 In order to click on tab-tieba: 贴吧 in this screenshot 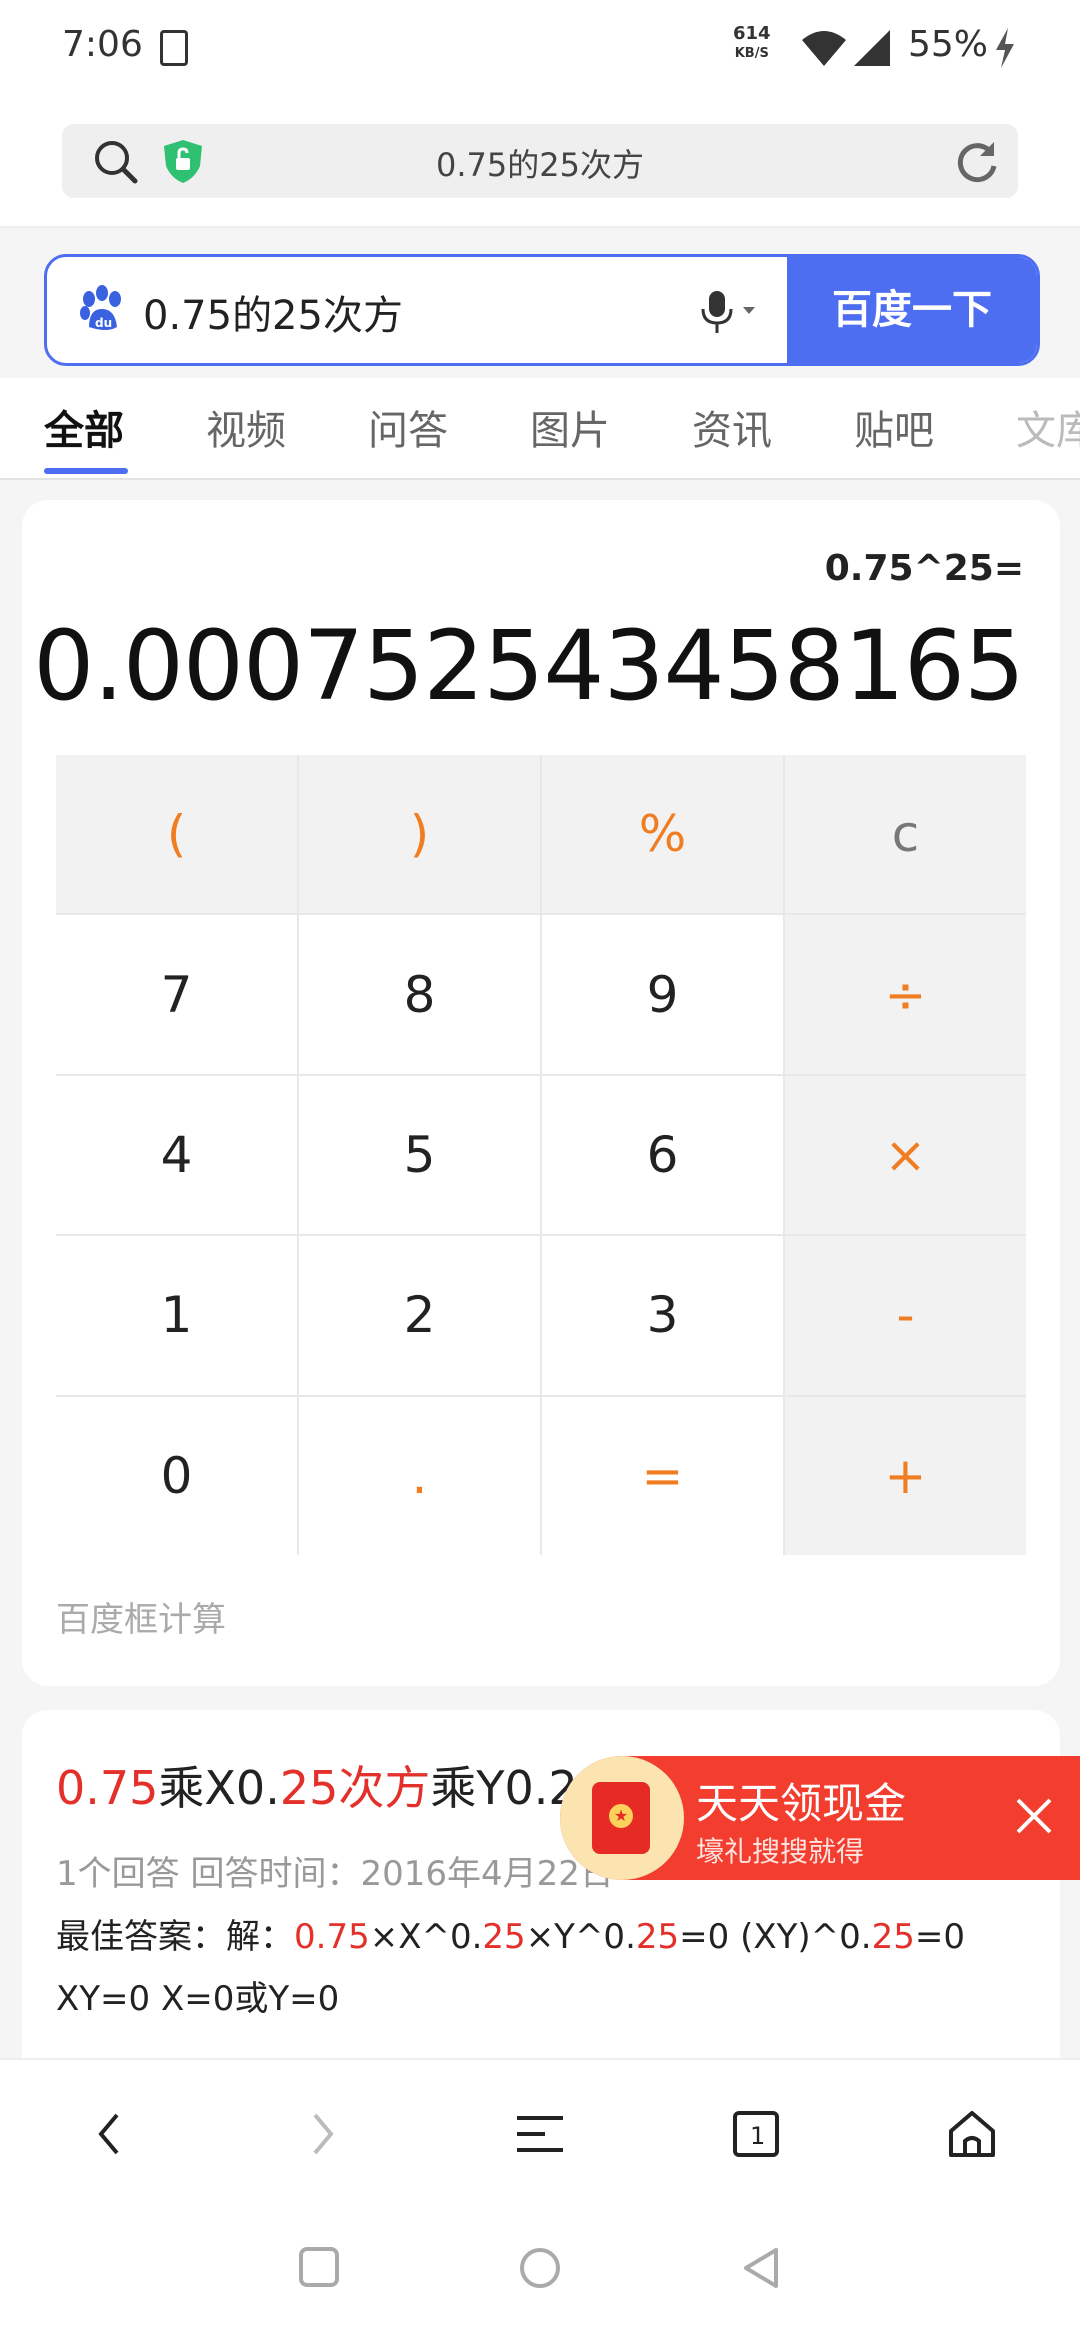, I will do `click(894, 427)`.